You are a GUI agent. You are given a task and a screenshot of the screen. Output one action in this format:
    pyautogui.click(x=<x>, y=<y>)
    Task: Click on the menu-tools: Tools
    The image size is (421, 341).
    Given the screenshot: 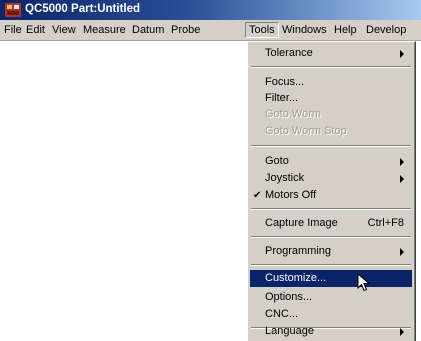 What is the action you would take?
    pyautogui.click(x=262, y=30)
    